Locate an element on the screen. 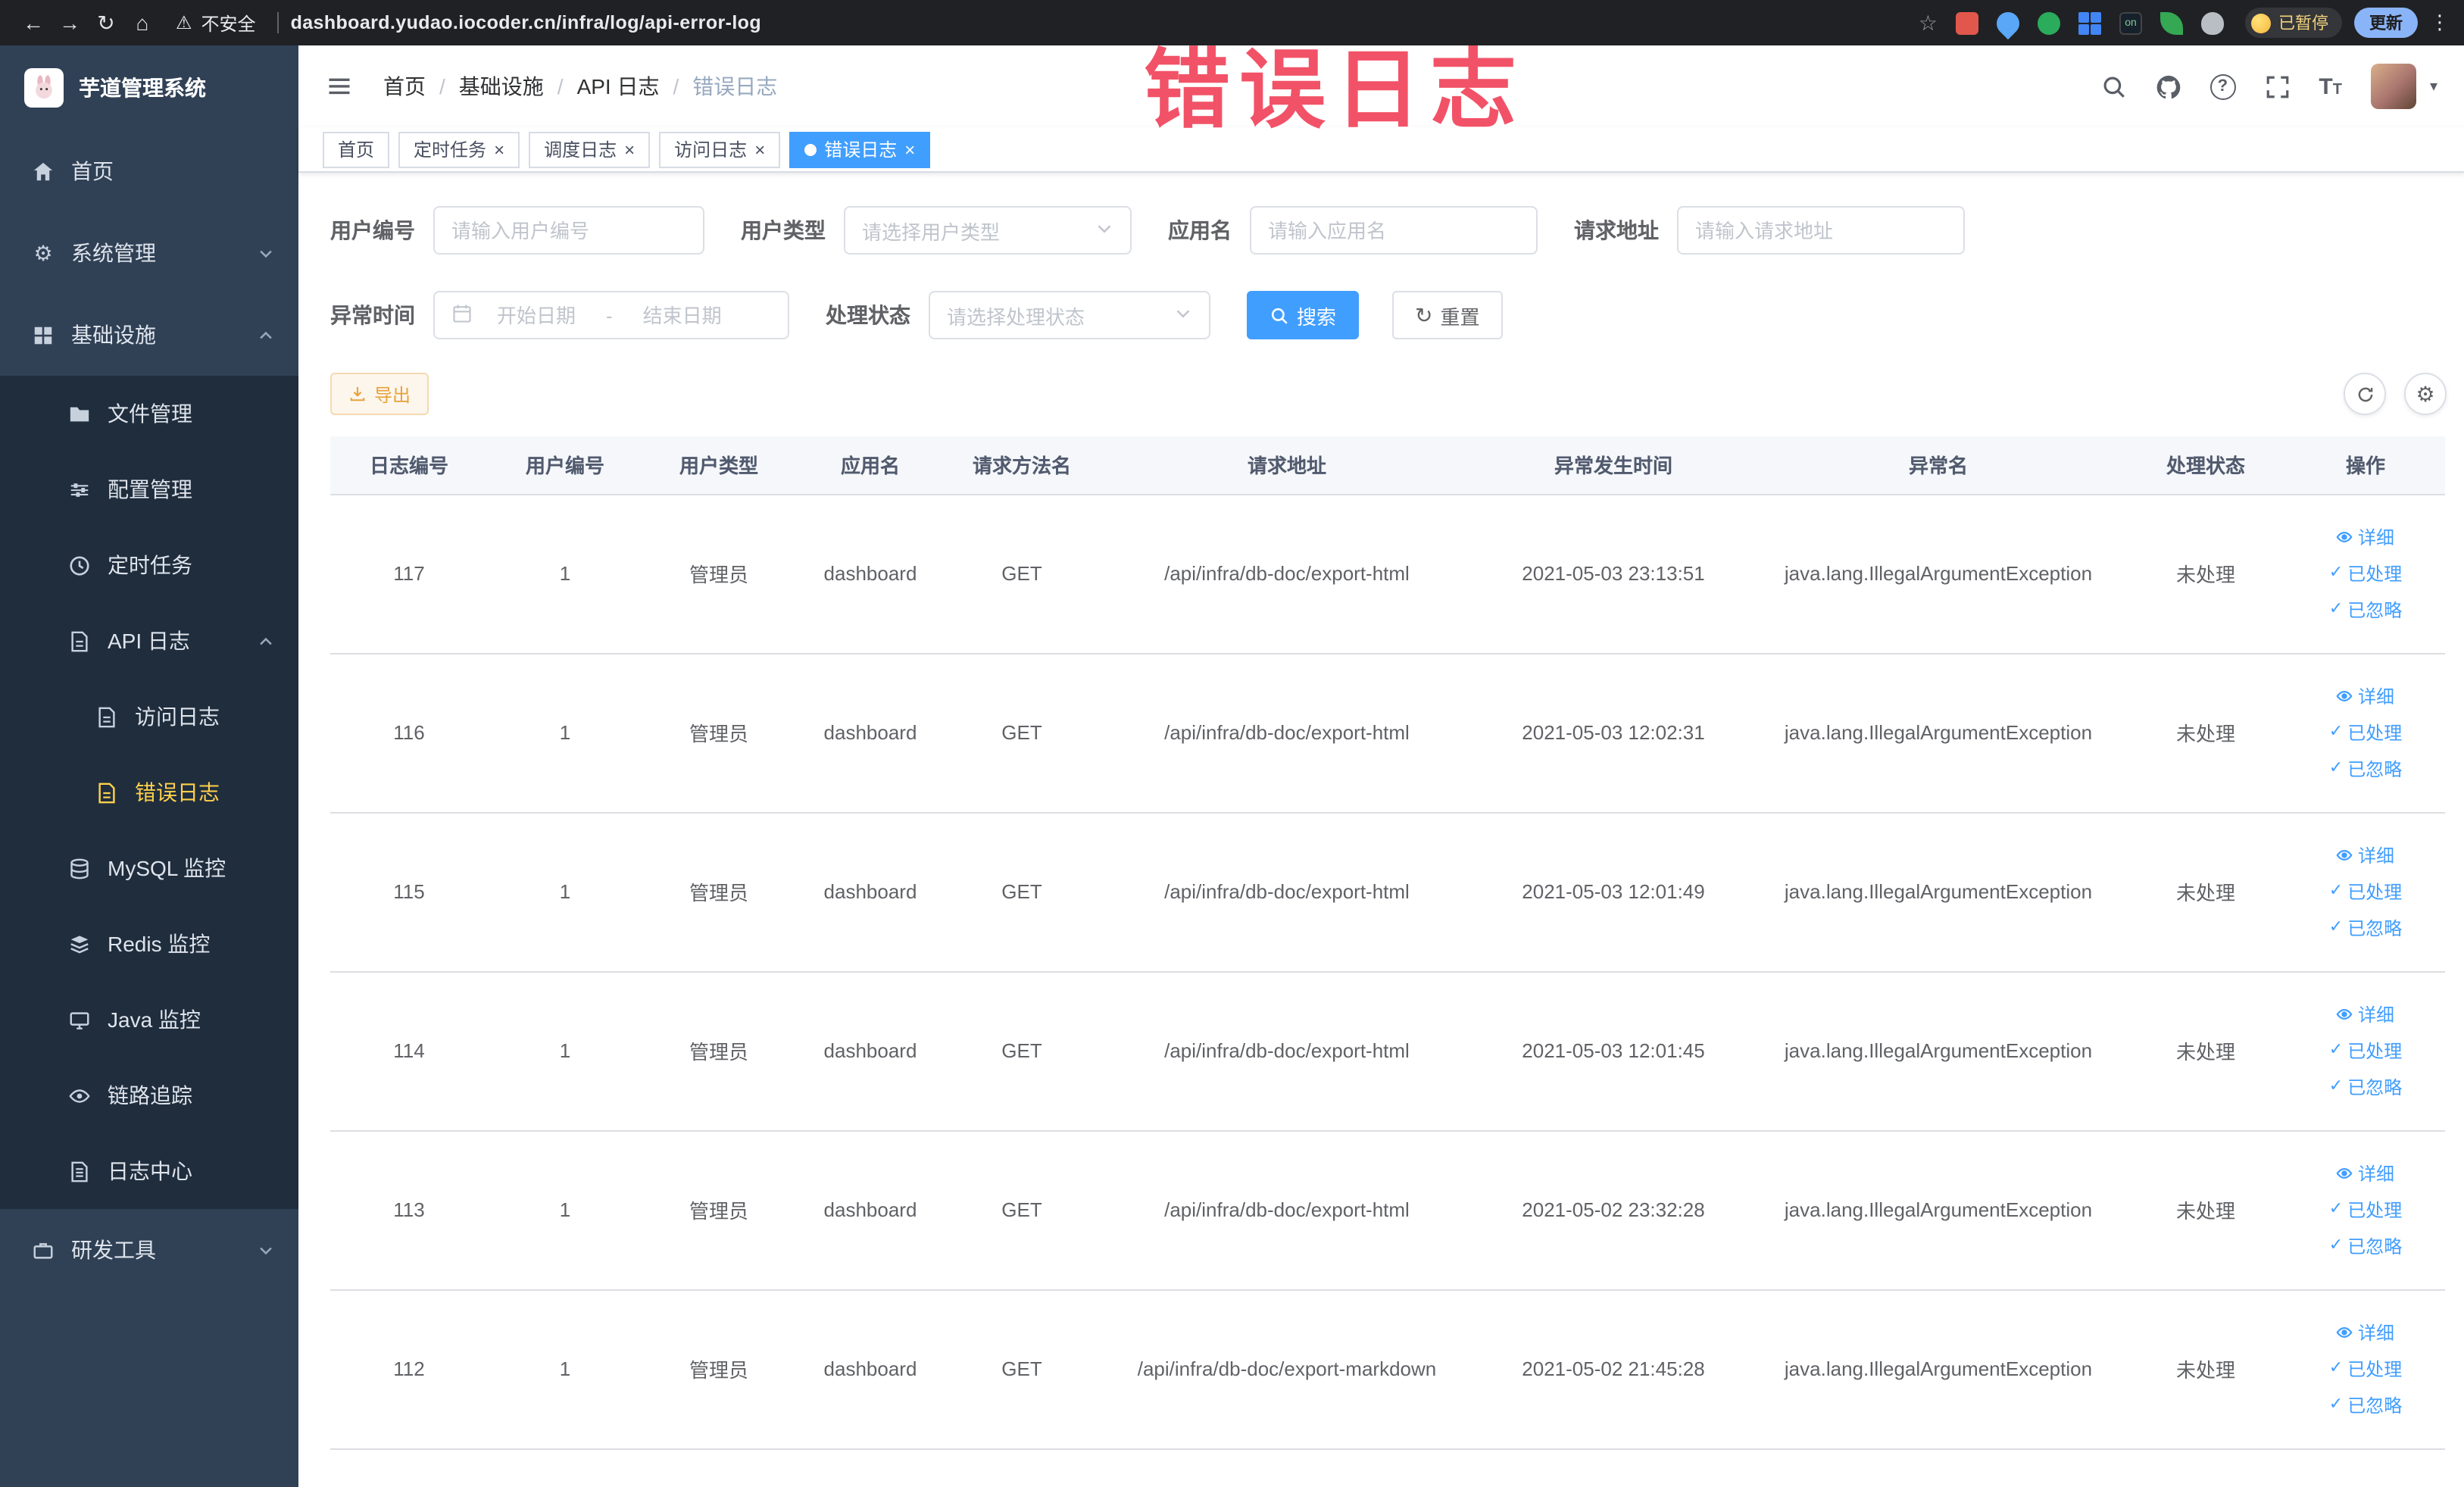 The image size is (2464, 1487). user-id-field is located at coordinates (568, 230).